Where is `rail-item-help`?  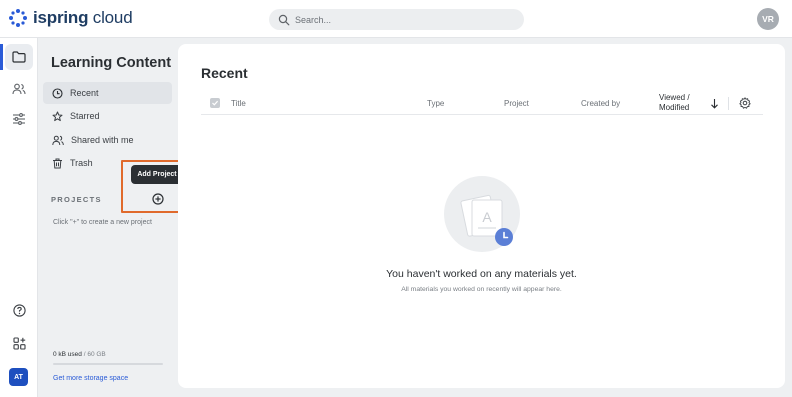
rail-item-help is located at coordinates (19, 310).